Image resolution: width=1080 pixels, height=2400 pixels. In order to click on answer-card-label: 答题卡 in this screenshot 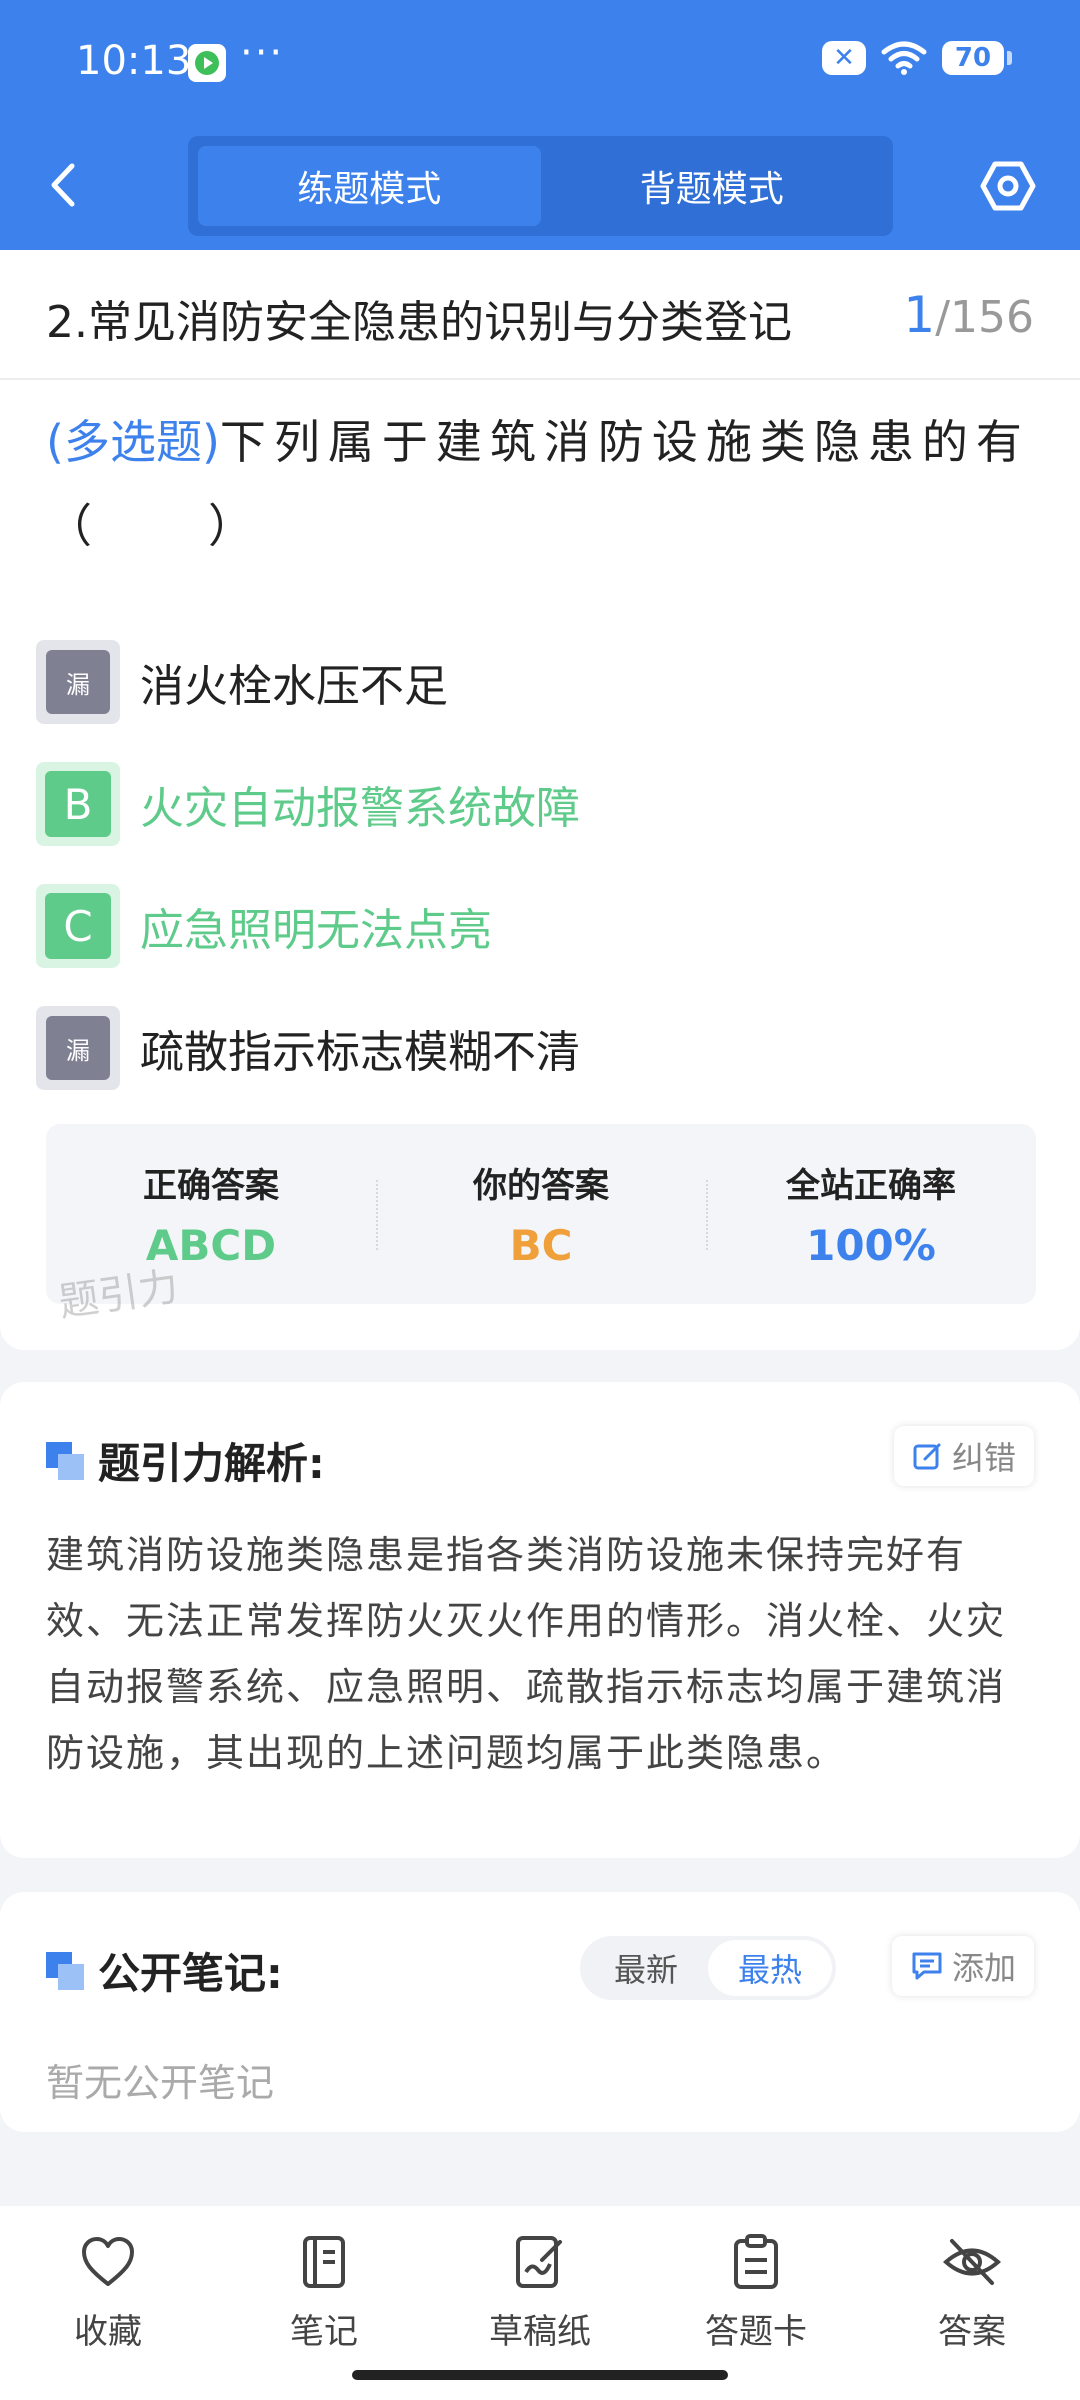, I will do `click(756, 2332)`.